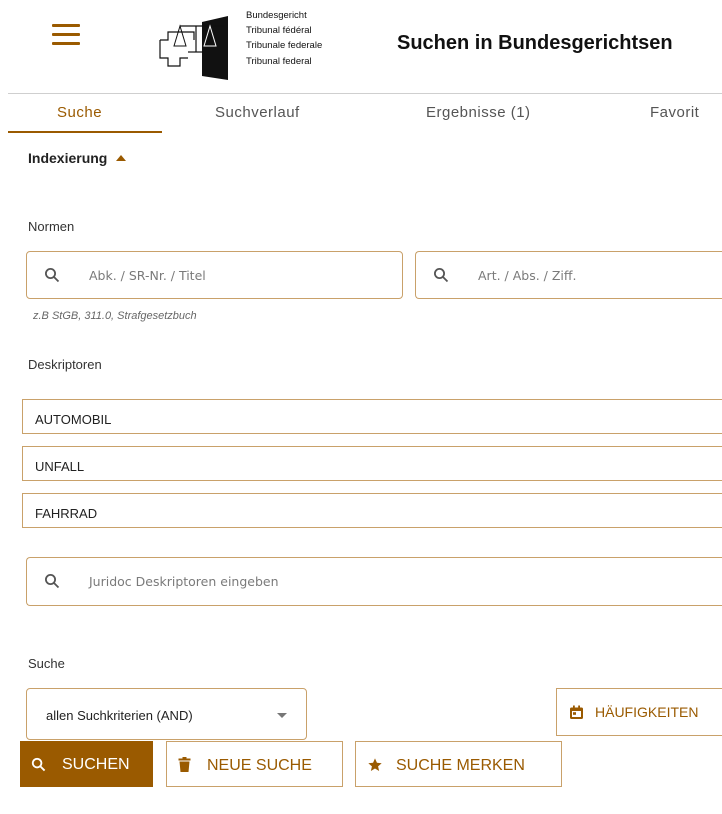 The image size is (722, 814). I want to click on tab-suche: Suche, so click(79, 112).